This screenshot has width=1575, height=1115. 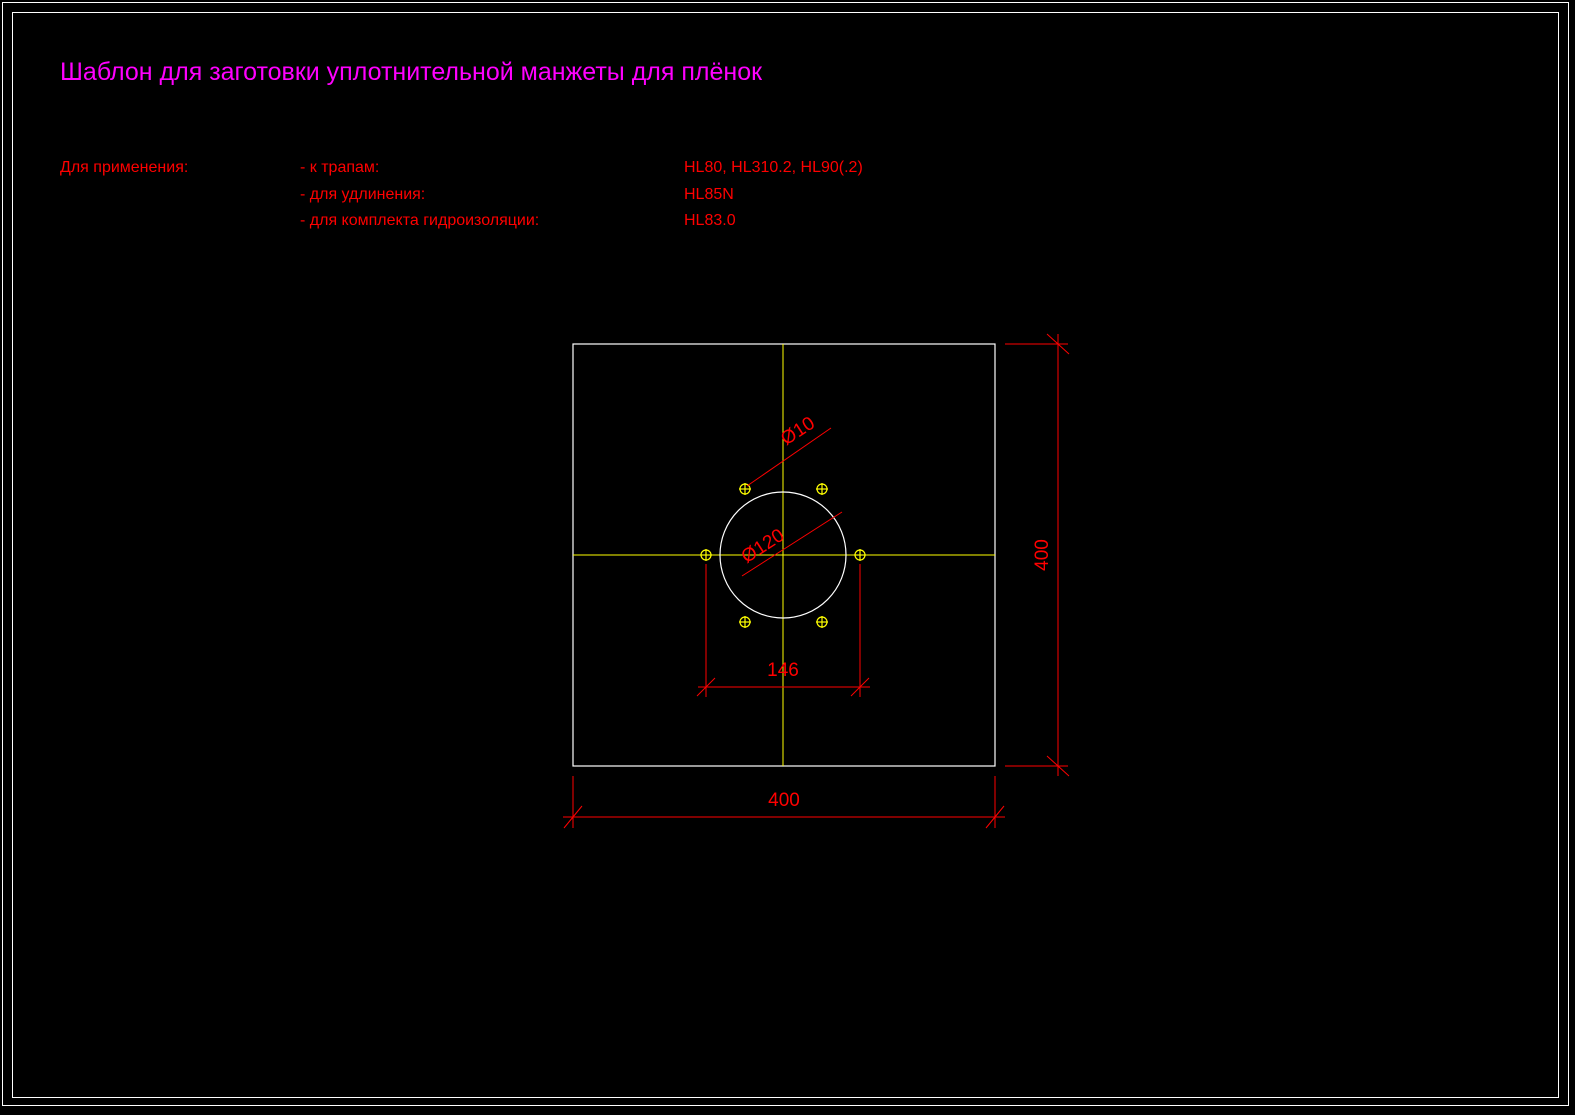 What do you see at coordinates (816, 581) in the screenshot?
I see `template-drawing: 400 400 146 Ø120 Ø10` at bounding box center [816, 581].